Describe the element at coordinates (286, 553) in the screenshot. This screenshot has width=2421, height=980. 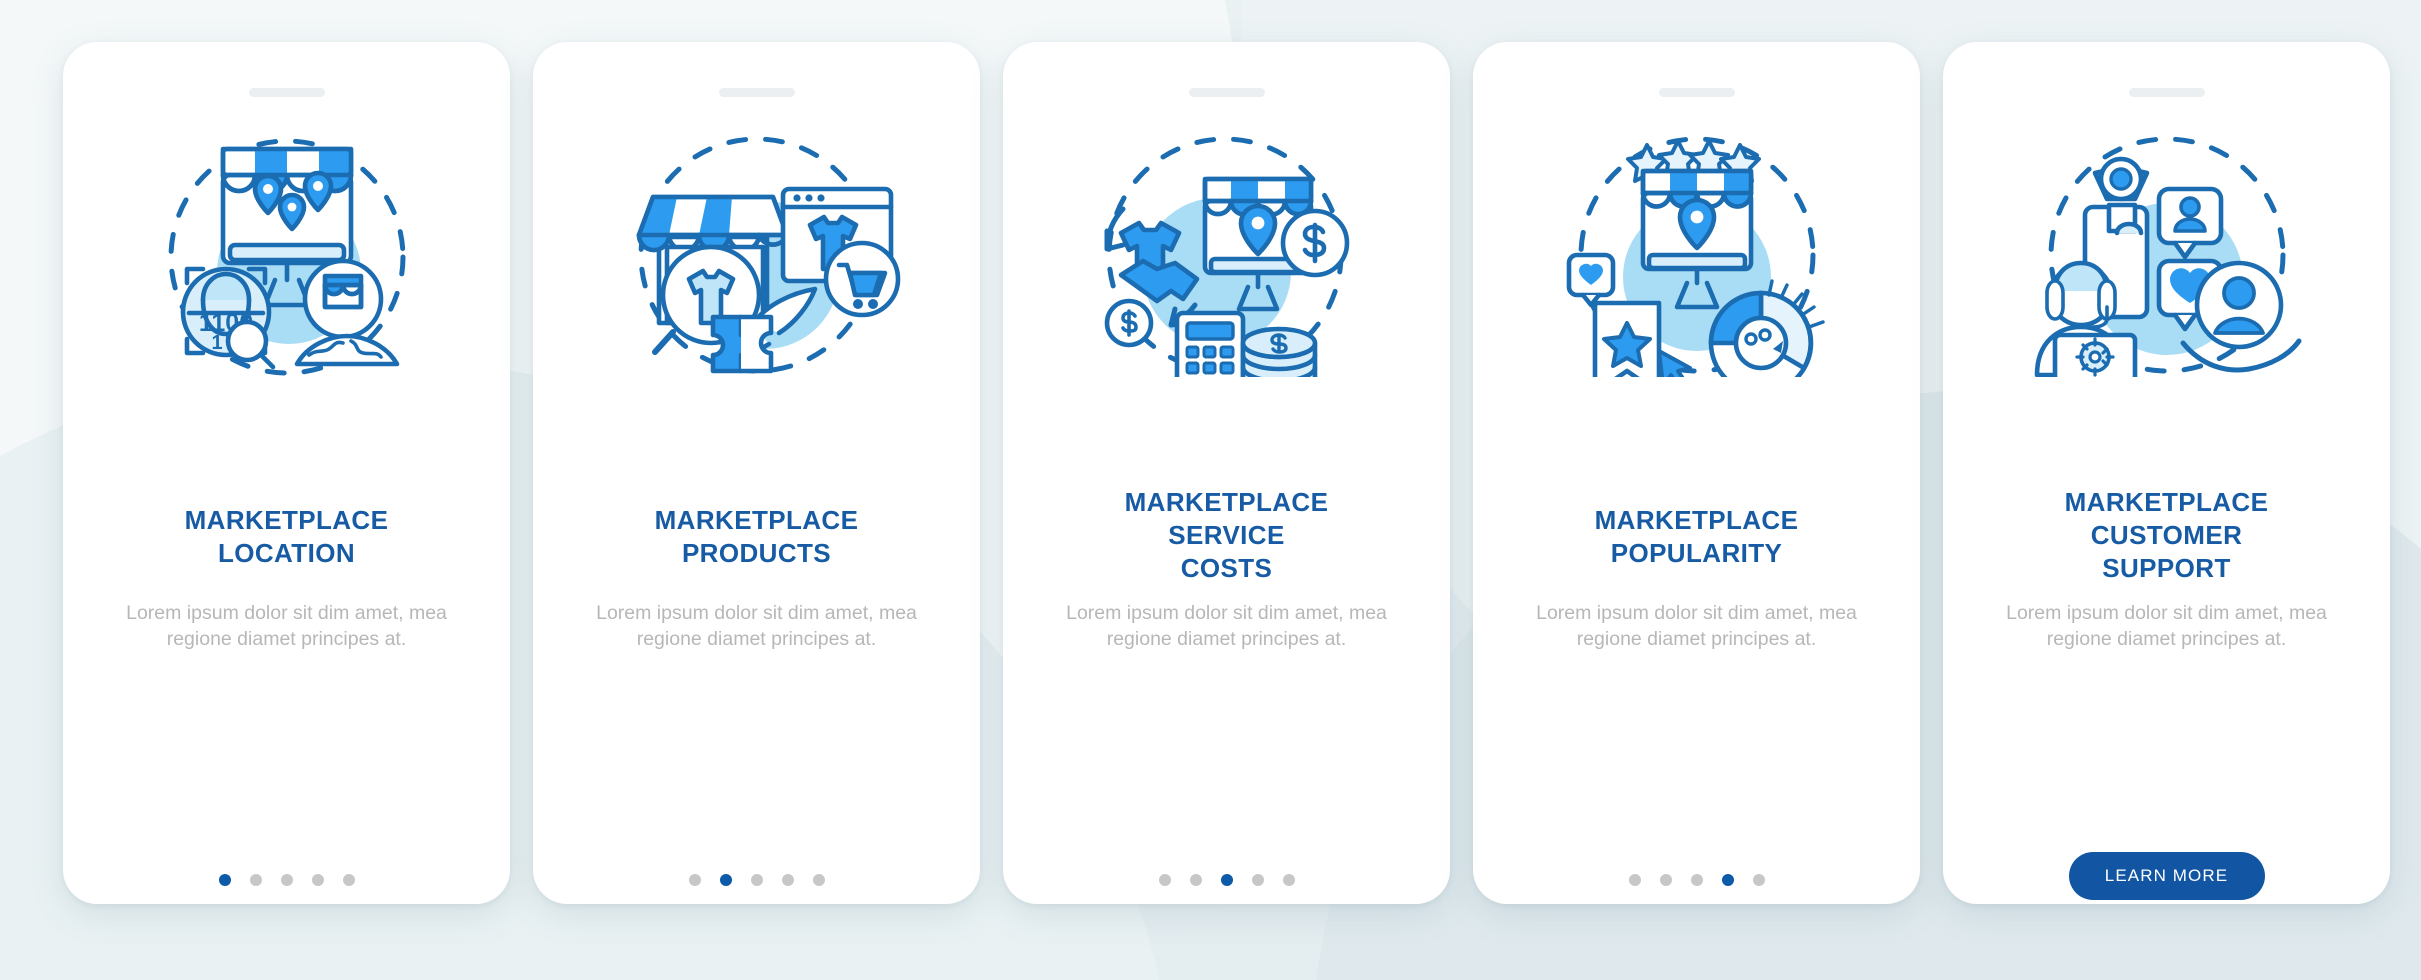
I see `title-line: LOCATION` at that location.